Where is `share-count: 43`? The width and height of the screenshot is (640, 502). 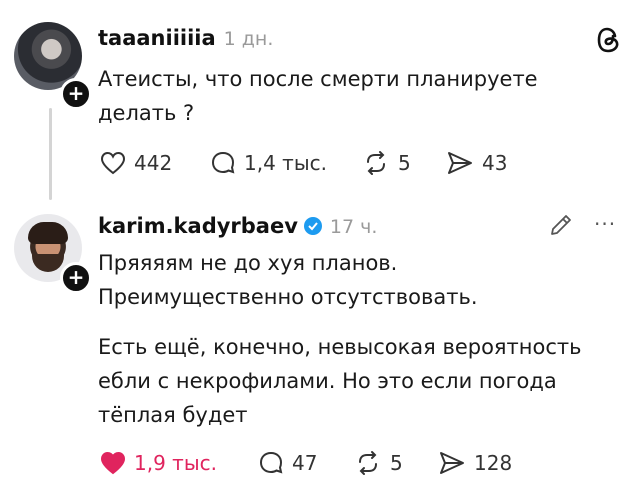 share-count: 43 is located at coordinates (495, 163).